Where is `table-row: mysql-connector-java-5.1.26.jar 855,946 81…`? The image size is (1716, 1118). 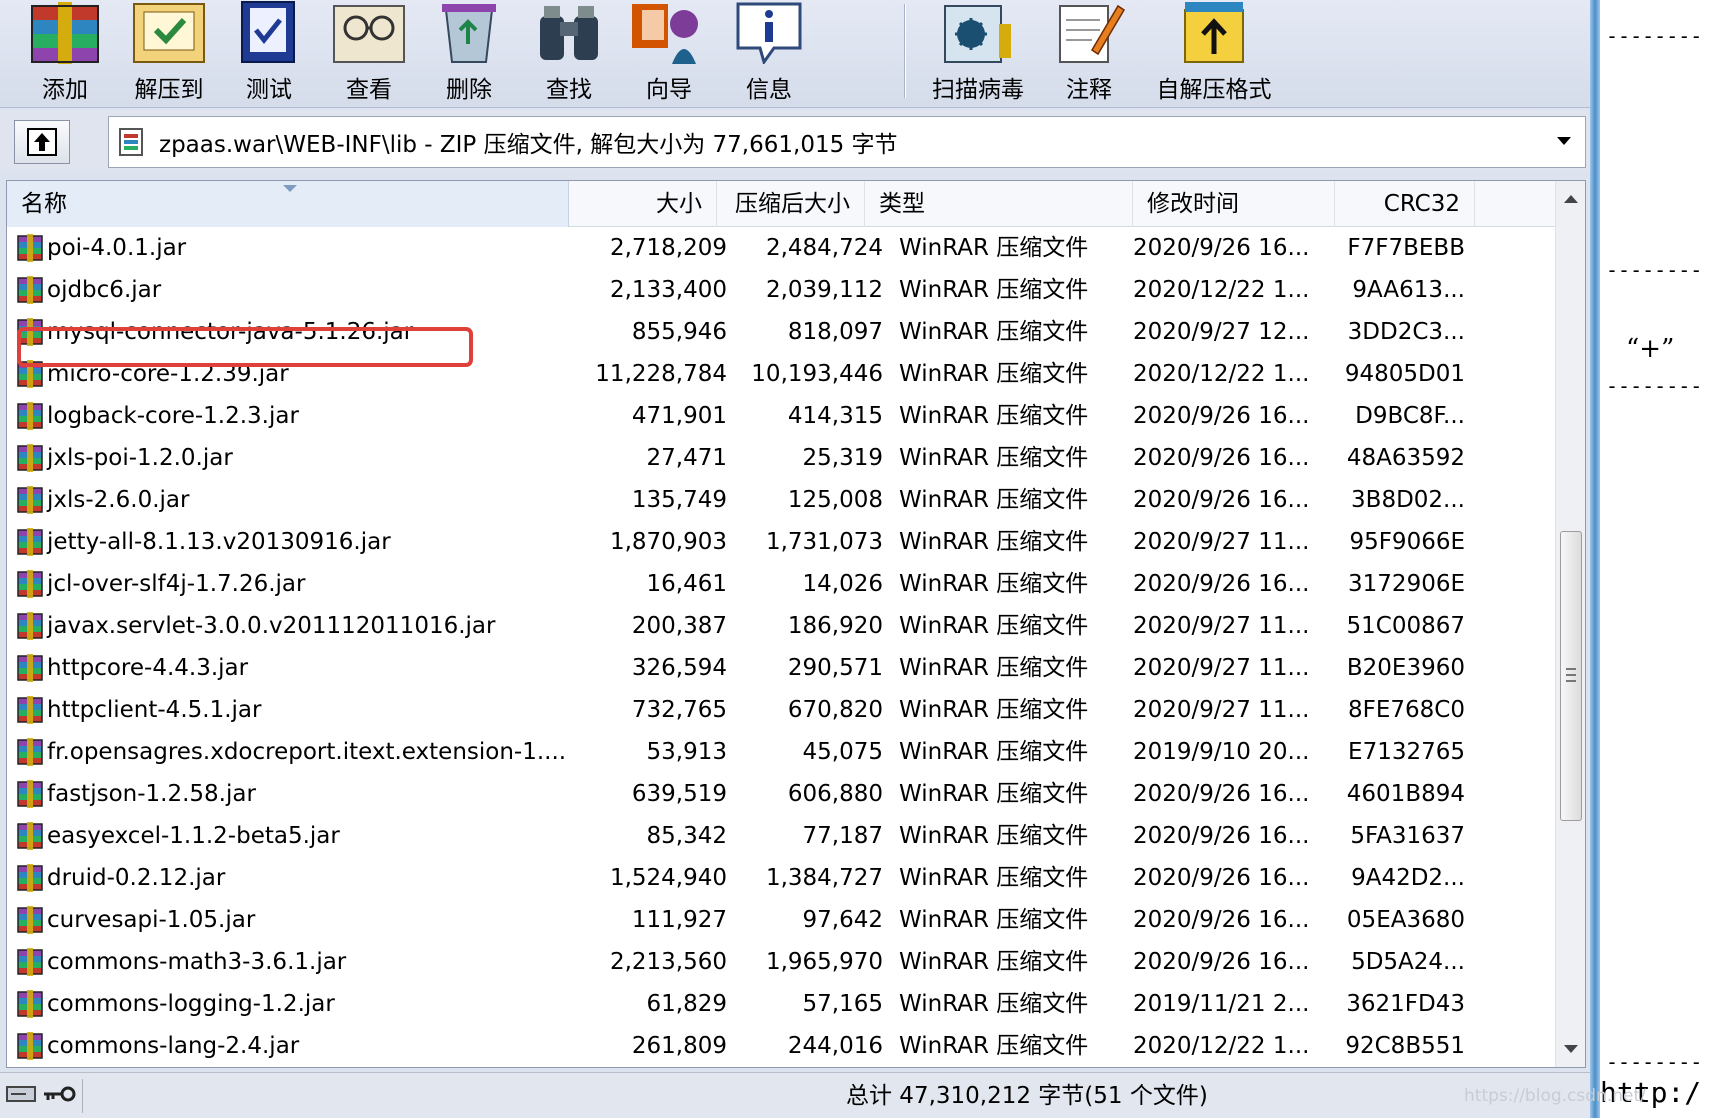 table-row: mysql-connector-java-5.1.26.jar 855,946 81… is located at coordinates (781, 332).